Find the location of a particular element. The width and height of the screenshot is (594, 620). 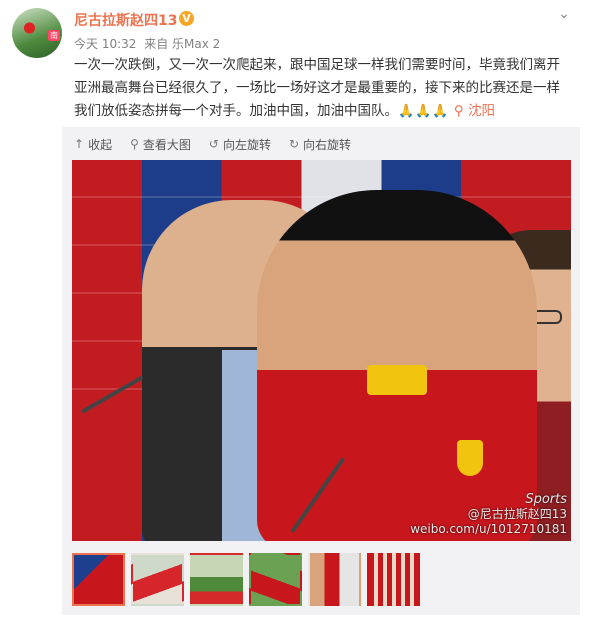

watermark-url: weibo.com/u/1012710181 is located at coordinates (488, 529).